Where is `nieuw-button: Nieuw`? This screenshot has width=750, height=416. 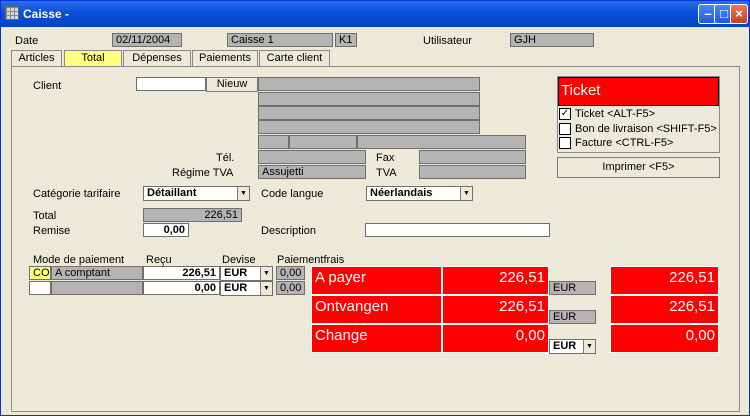 nieuw-button: Nieuw is located at coordinates (232, 84).